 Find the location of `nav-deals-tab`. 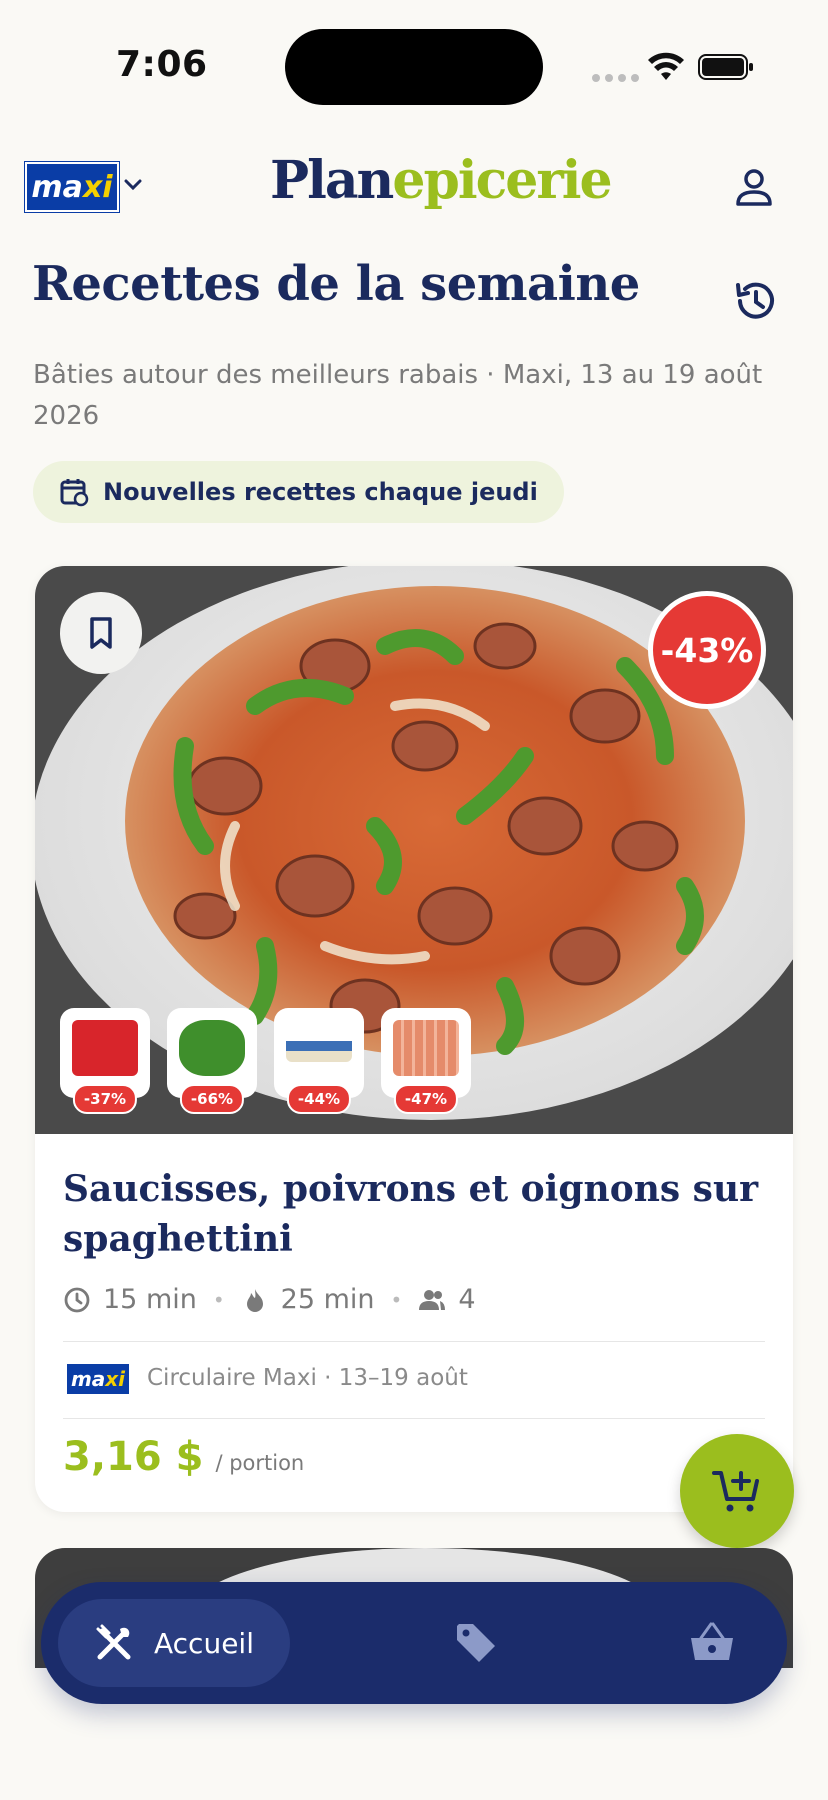

nav-deals-tab is located at coordinates (476, 1643).